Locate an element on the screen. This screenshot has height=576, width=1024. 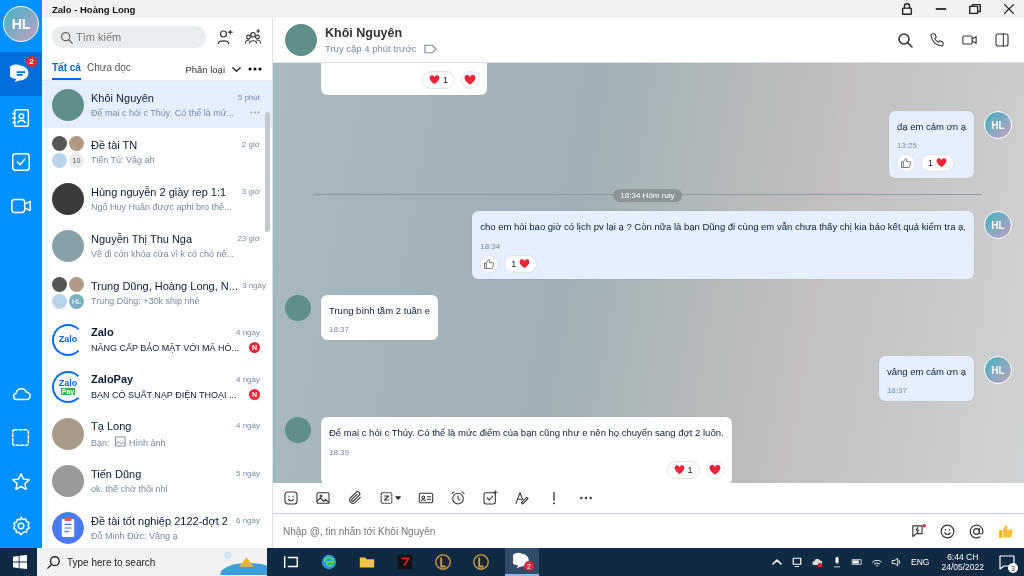
browser-icon is located at coordinates (329, 562).